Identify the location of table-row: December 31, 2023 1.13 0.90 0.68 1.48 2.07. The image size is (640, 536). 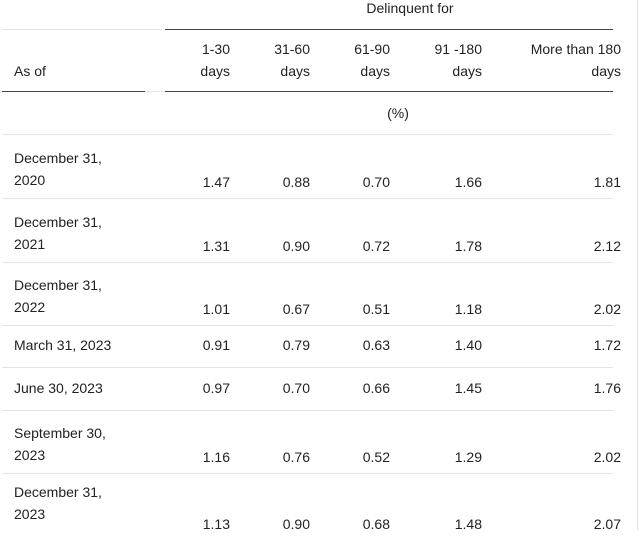
(318, 502).